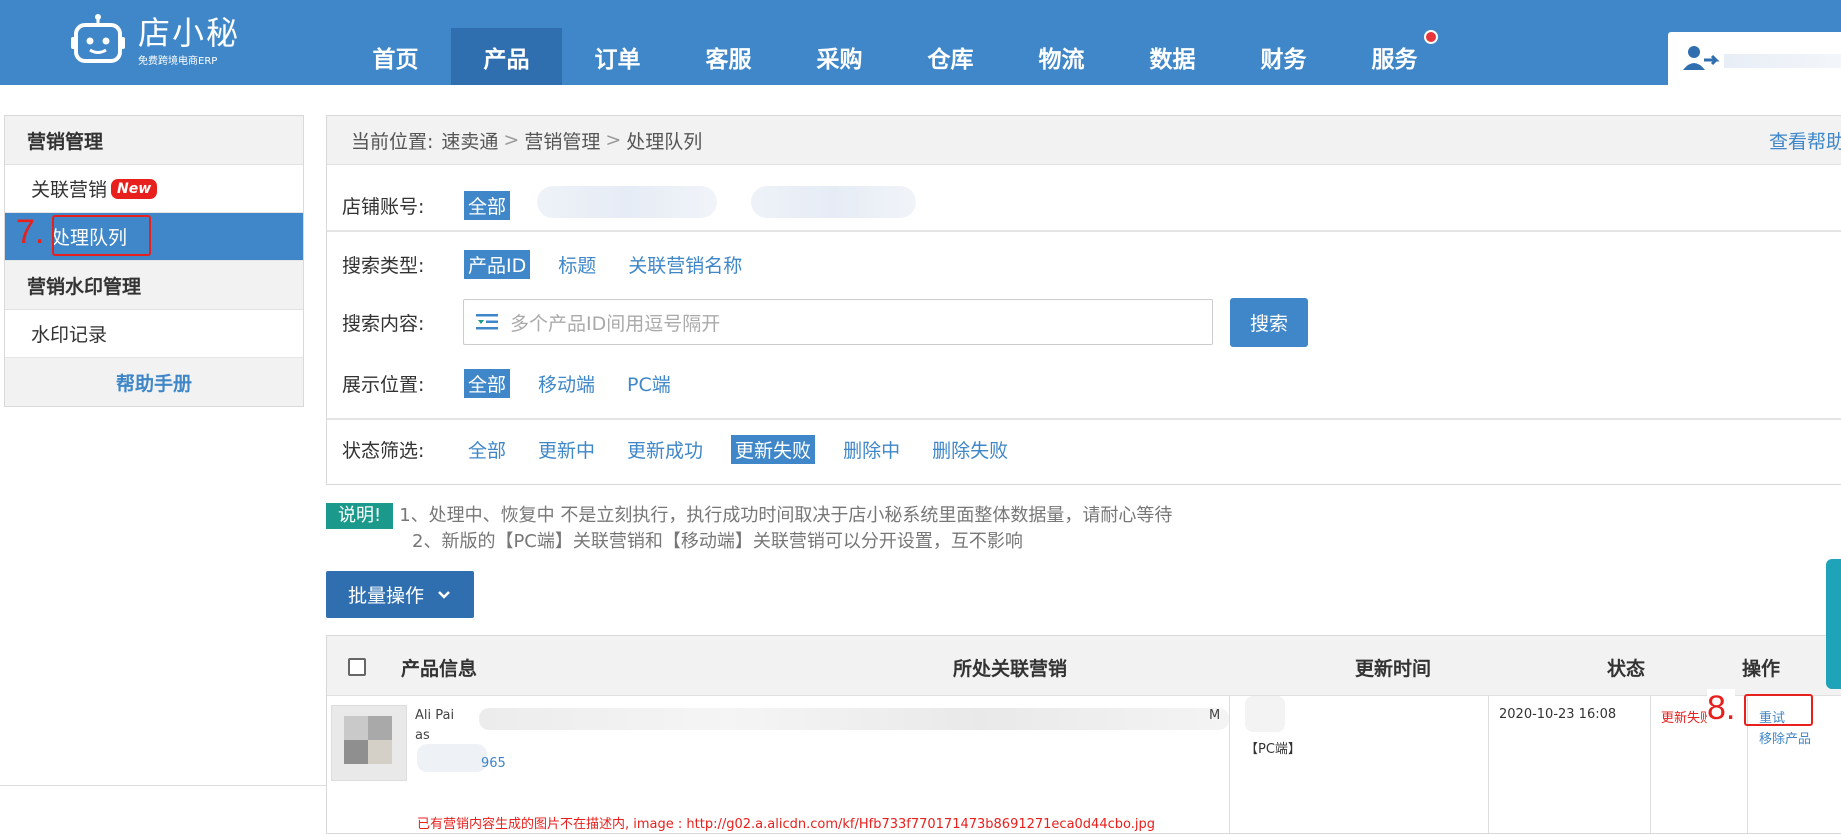 This screenshot has height=834, width=1841. Describe the element at coordinates (665, 449) in the screenshot. I see `status-option-update-success: 更新成功` at that location.